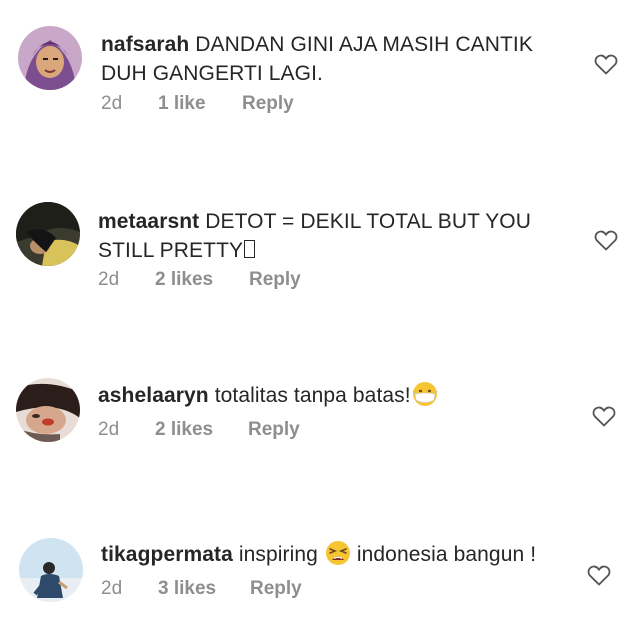  Describe the element at coordinates (182, 104) in the screenshot. I see `likes-count: 1 like` at that location.